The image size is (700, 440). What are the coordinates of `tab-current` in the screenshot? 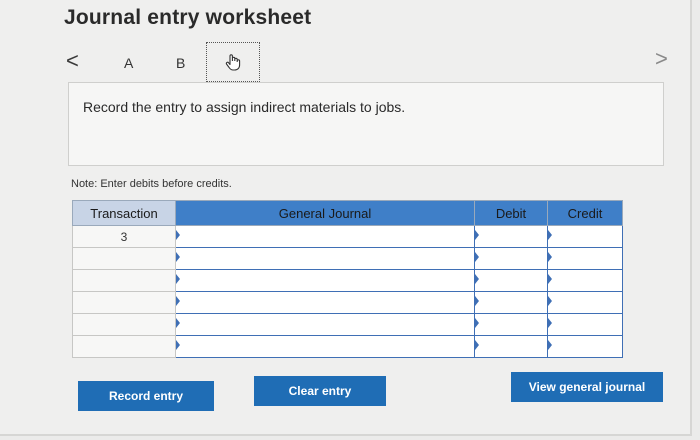 It's located at (233, 62).